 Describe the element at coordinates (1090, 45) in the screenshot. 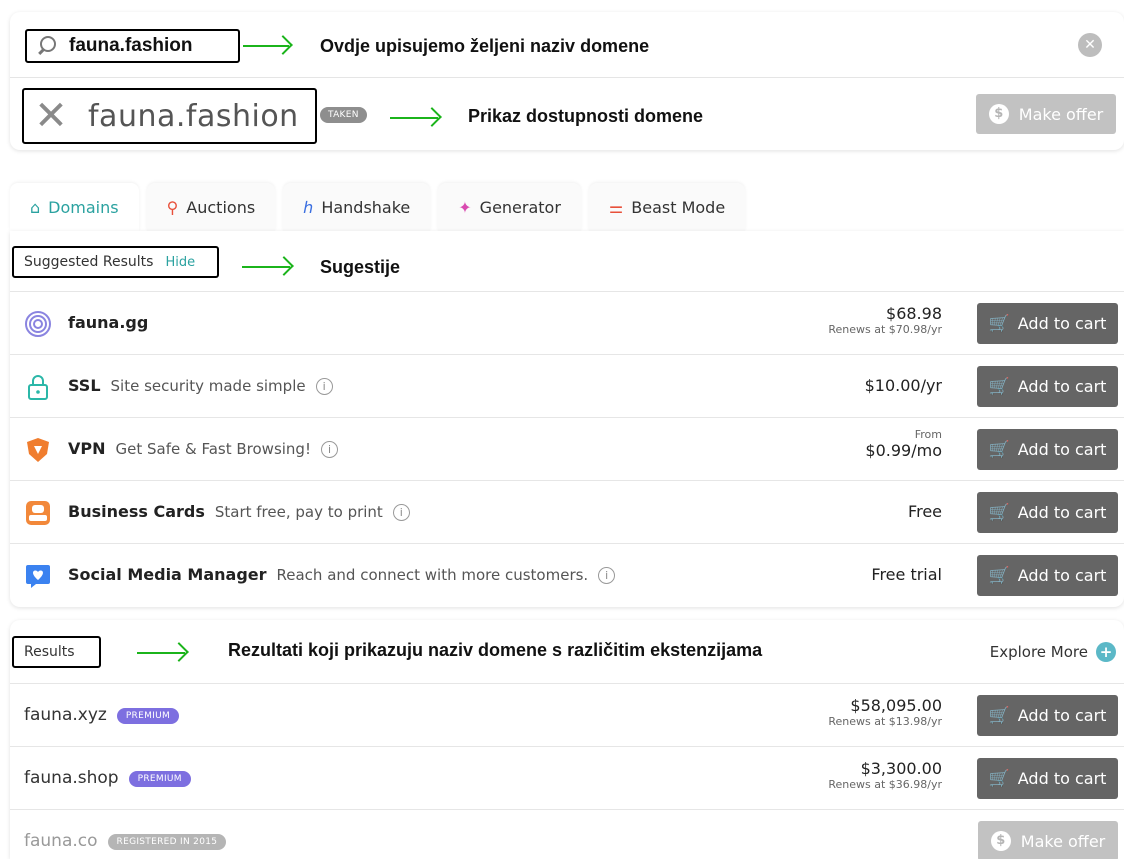

I see `clear-icon: ✕` at that location.